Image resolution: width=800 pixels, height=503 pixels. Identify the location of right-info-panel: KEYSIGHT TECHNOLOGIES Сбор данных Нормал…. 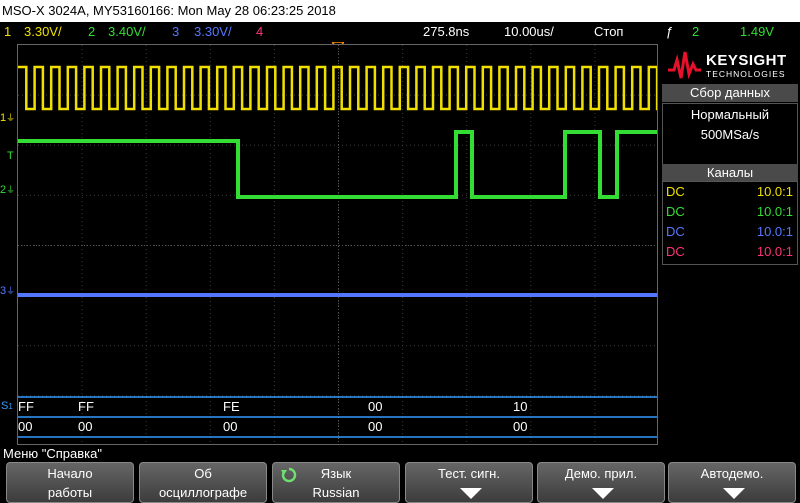
(730, 244).